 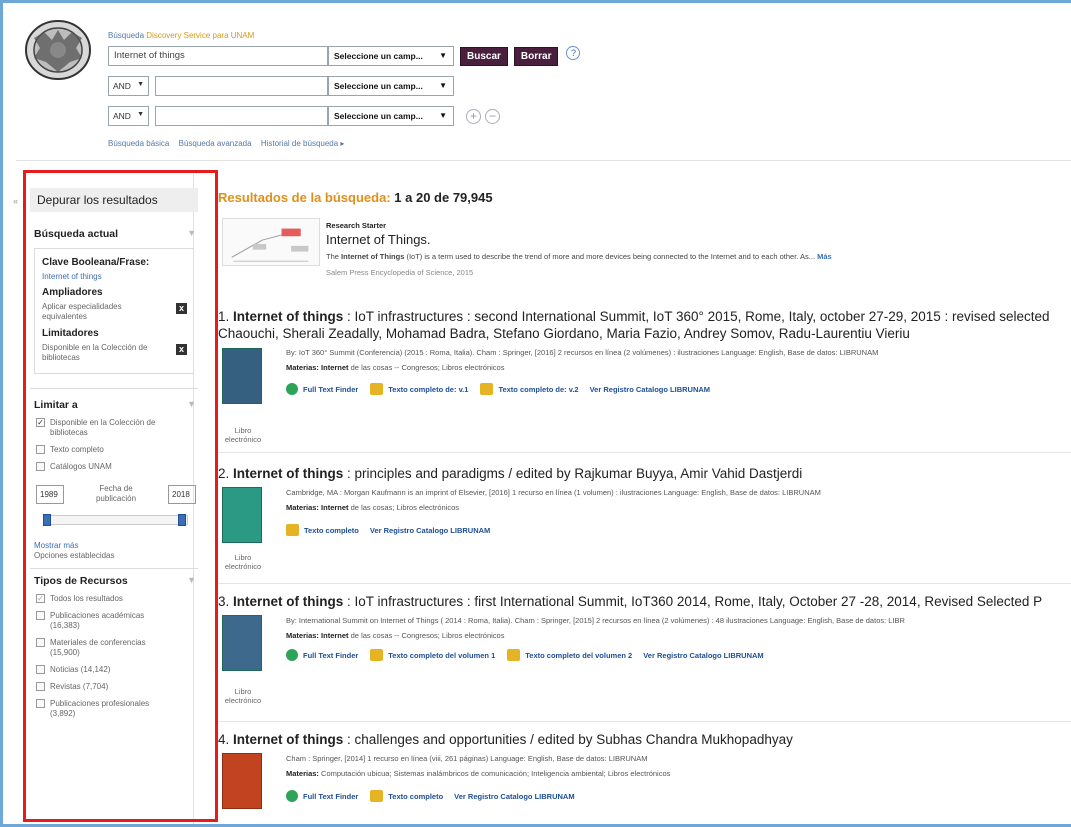 I want to click on advanced-search-link: Búsqueda avanzada, so click(x=215, y=143).